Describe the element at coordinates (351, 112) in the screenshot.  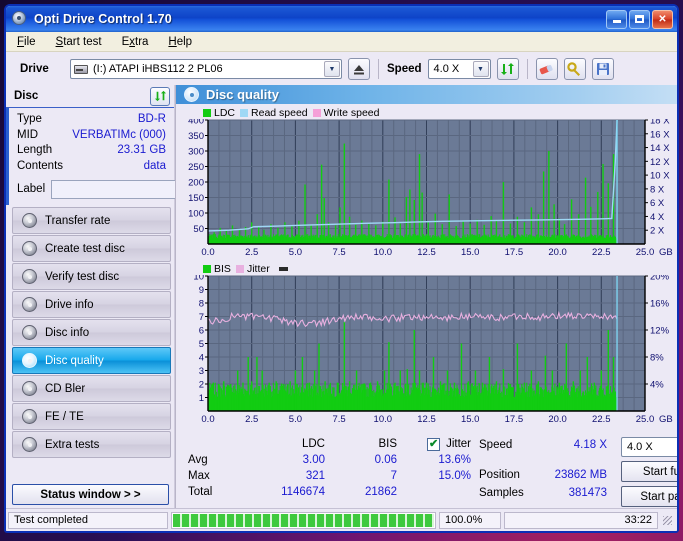
I see `legend-label-write-speed: Write speed` at that location.